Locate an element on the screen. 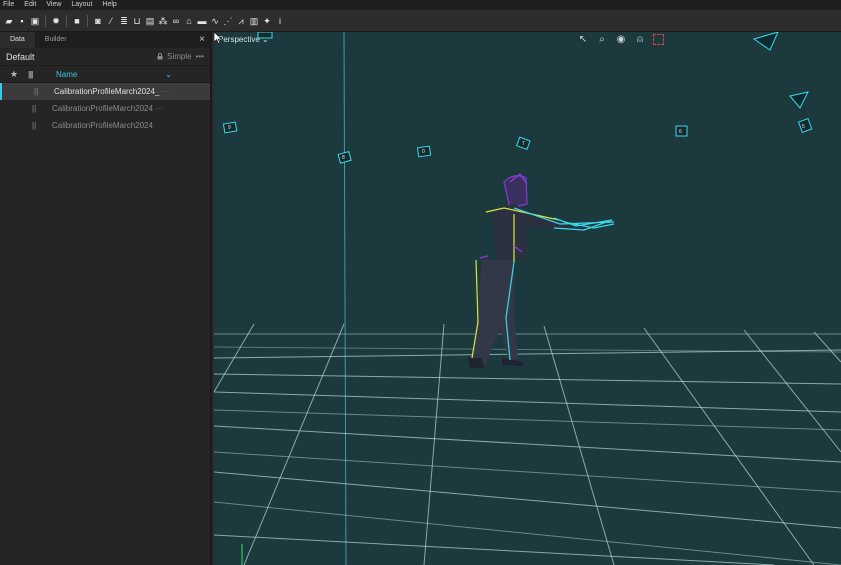 This screenshot has width=841, height=565. take-name: CalibrationProfileMarch2024_ is located at coordinates (107, 91).